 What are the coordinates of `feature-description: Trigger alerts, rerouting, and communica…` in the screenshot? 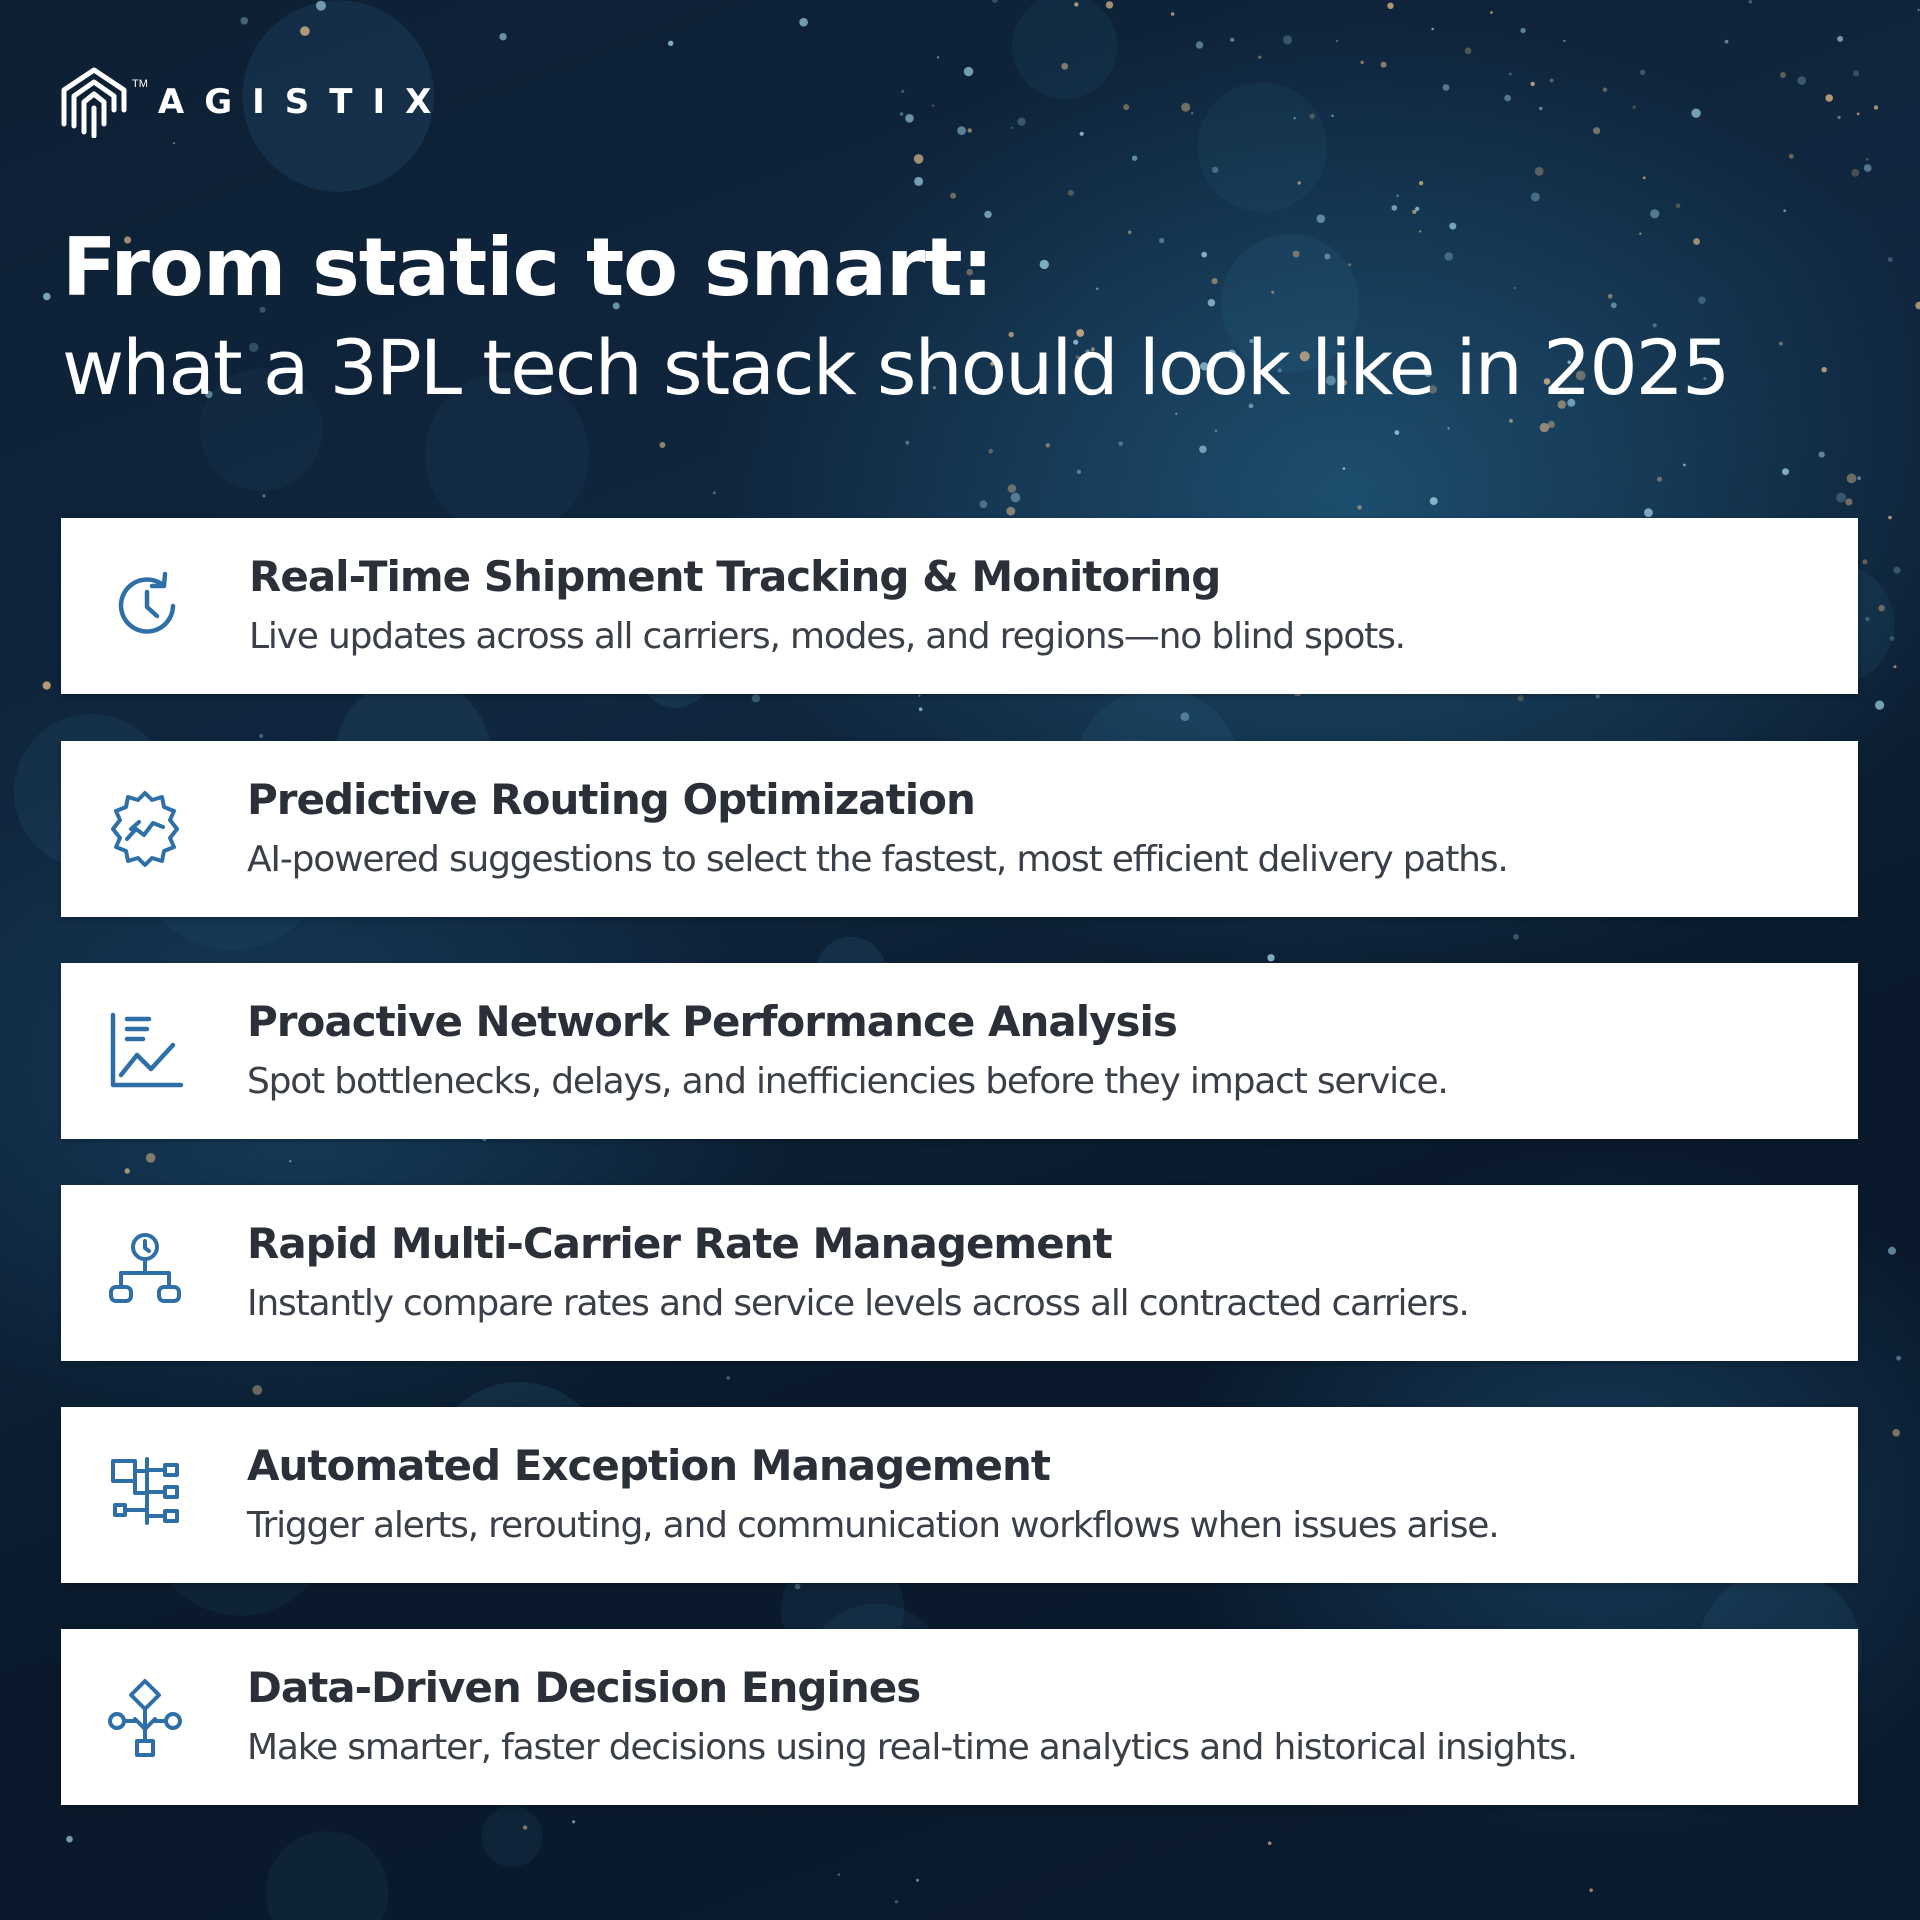 It's located at (873, 1525).